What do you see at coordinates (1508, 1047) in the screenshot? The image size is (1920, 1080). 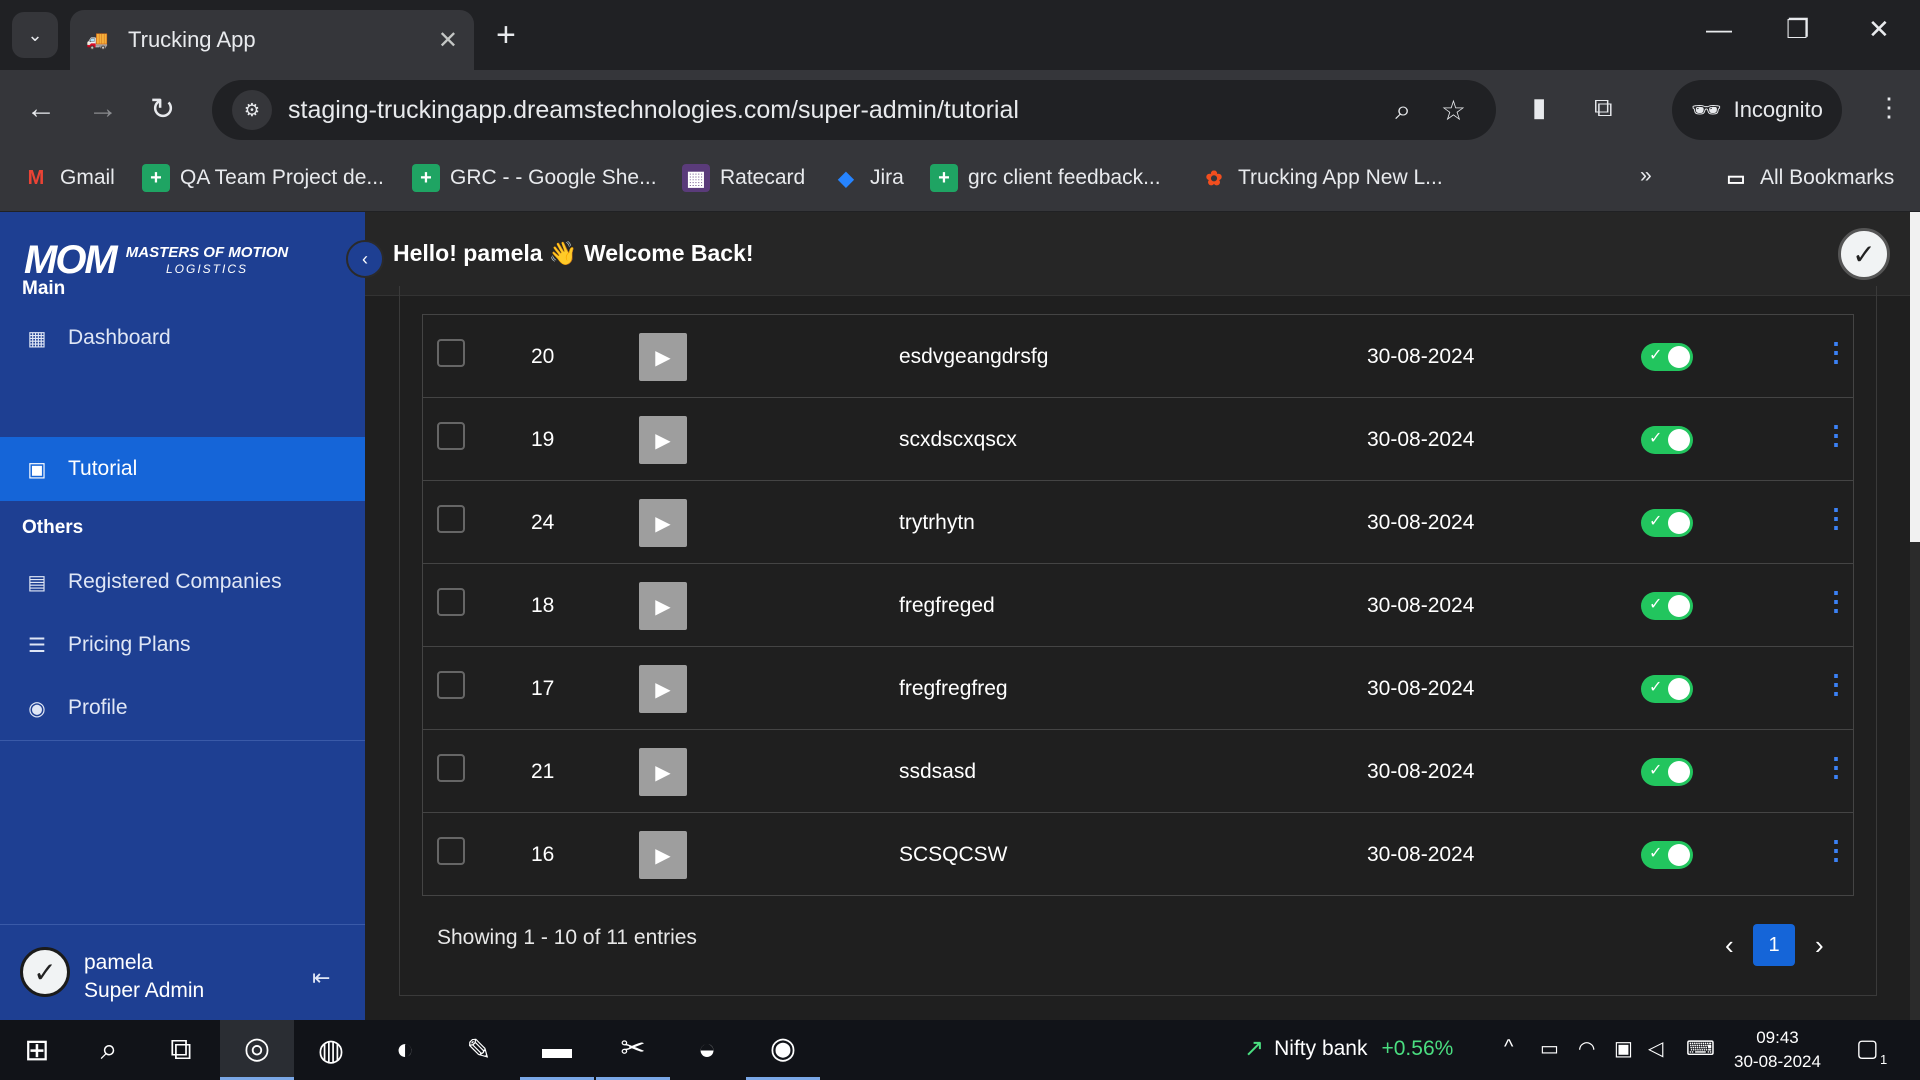 I see `show-hidden-icons-icon: ^` at bounding box center [1508, 1047].